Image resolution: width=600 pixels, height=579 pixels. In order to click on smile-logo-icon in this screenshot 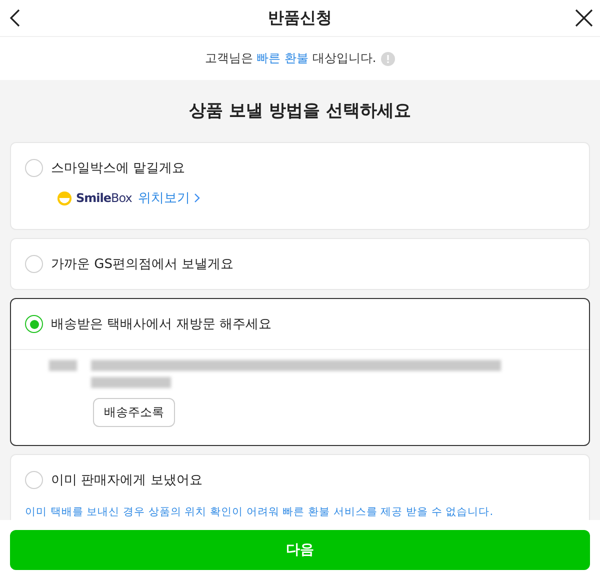, I will do `click(64, 198)`.